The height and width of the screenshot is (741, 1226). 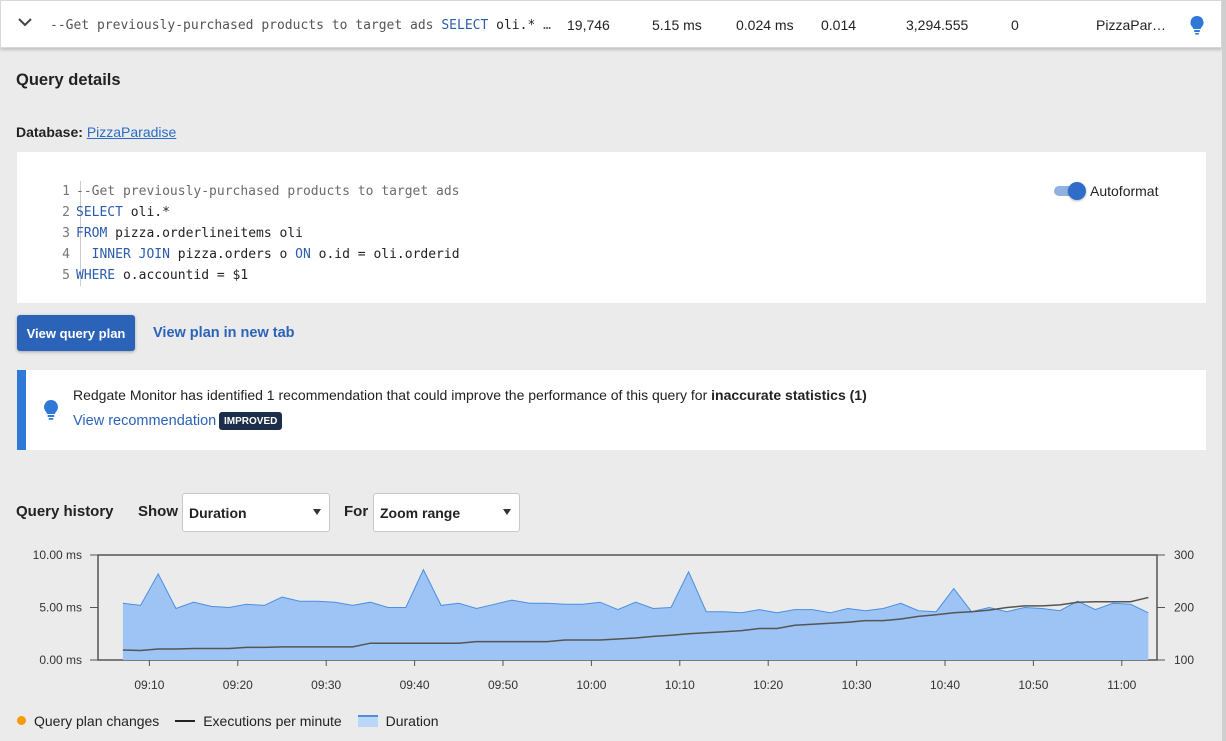 What do you see at coordinates (149, 685) in the screenshot?
I see `x-tick-label: 09:10` at bounding box center [149, 685].